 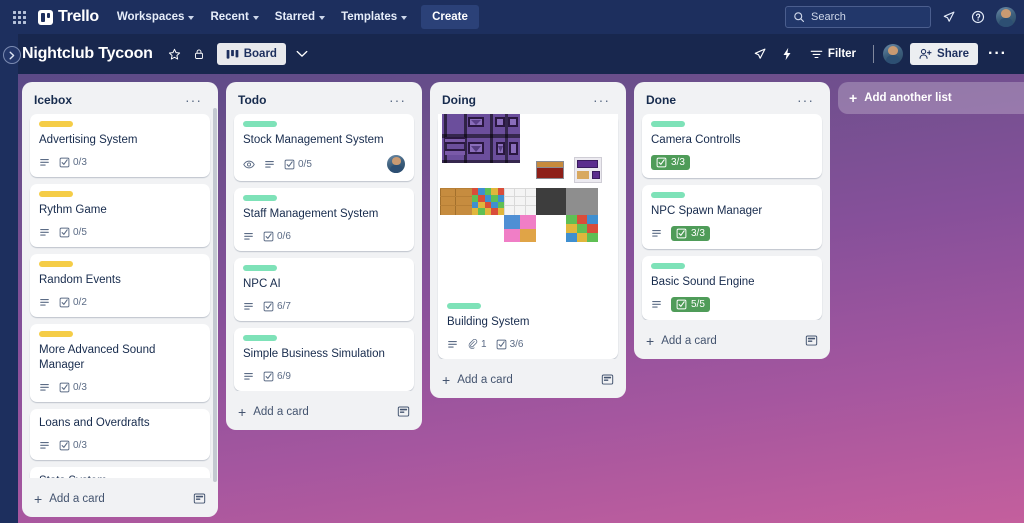 I want to click on star-outline-icon, so click(x=175, y=54).